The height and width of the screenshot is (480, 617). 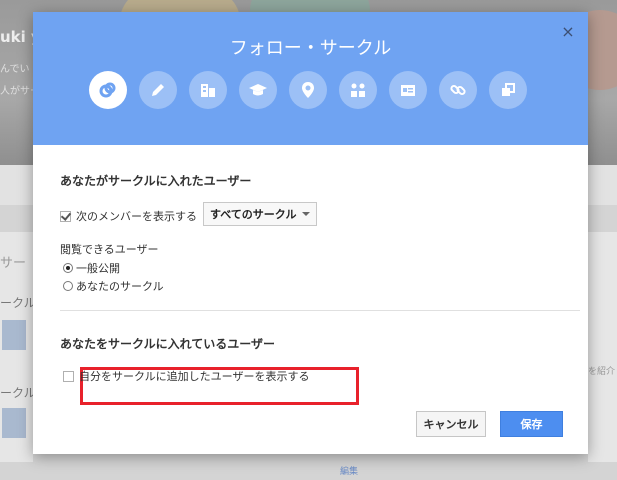 I want to click on edit-link: 編集, so click(x=349, y=470).